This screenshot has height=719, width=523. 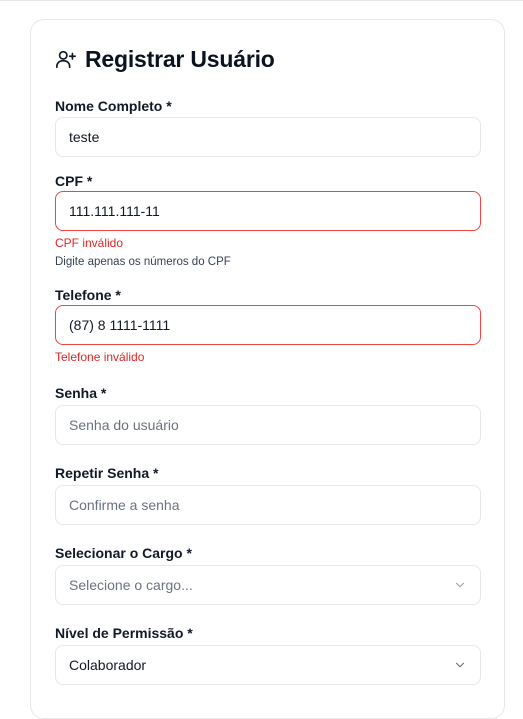 What do you see at coordinates (268, 211) in the screenshot?
I see `cpf-input: 111.111.111-11` at bounding box center [268, 211].